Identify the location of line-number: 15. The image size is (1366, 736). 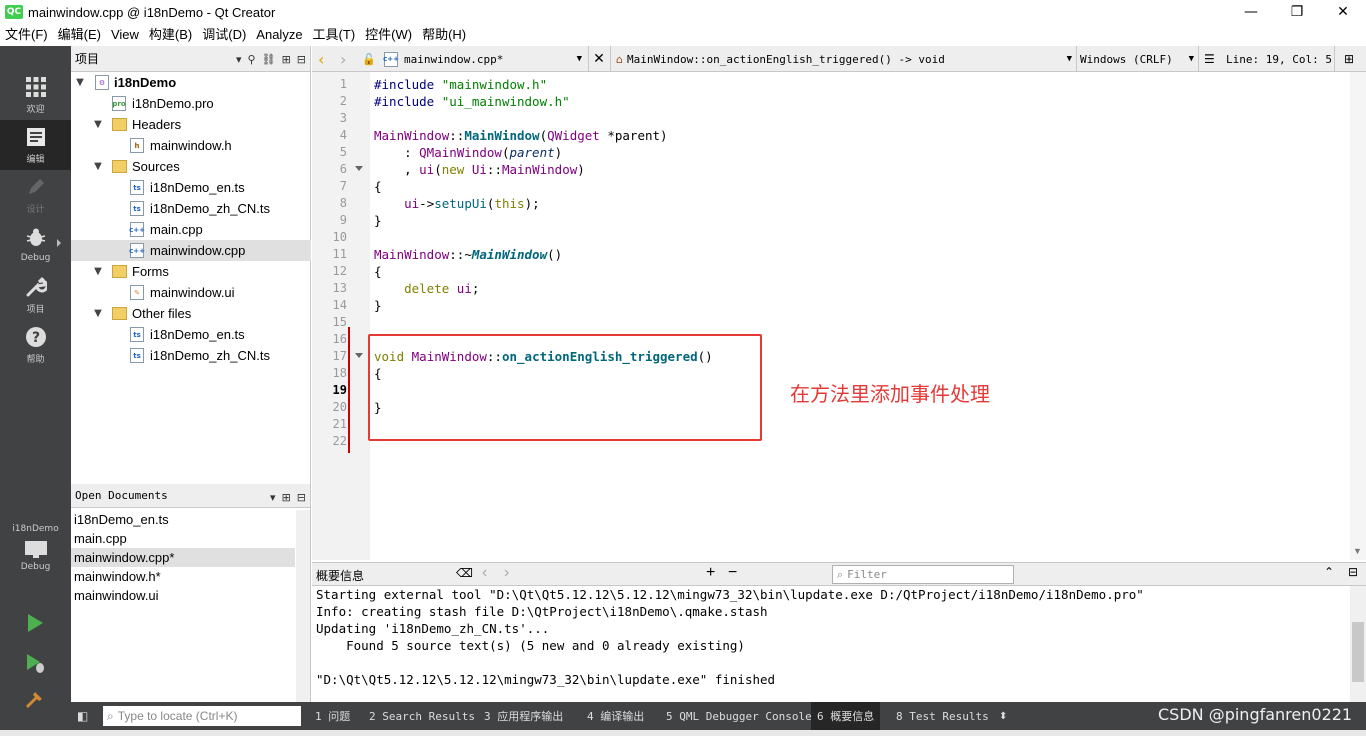
(329, 322).